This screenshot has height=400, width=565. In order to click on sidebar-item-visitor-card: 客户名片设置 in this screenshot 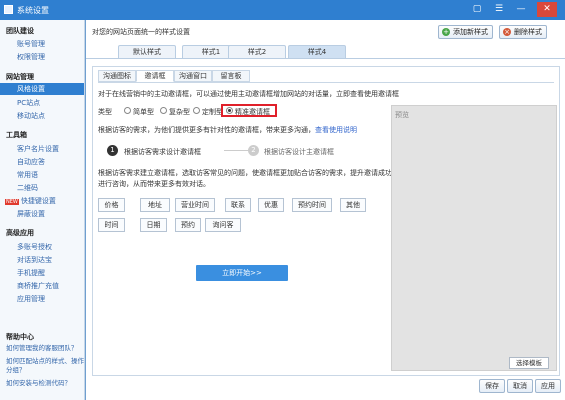, I will do `click(38, 149)`.